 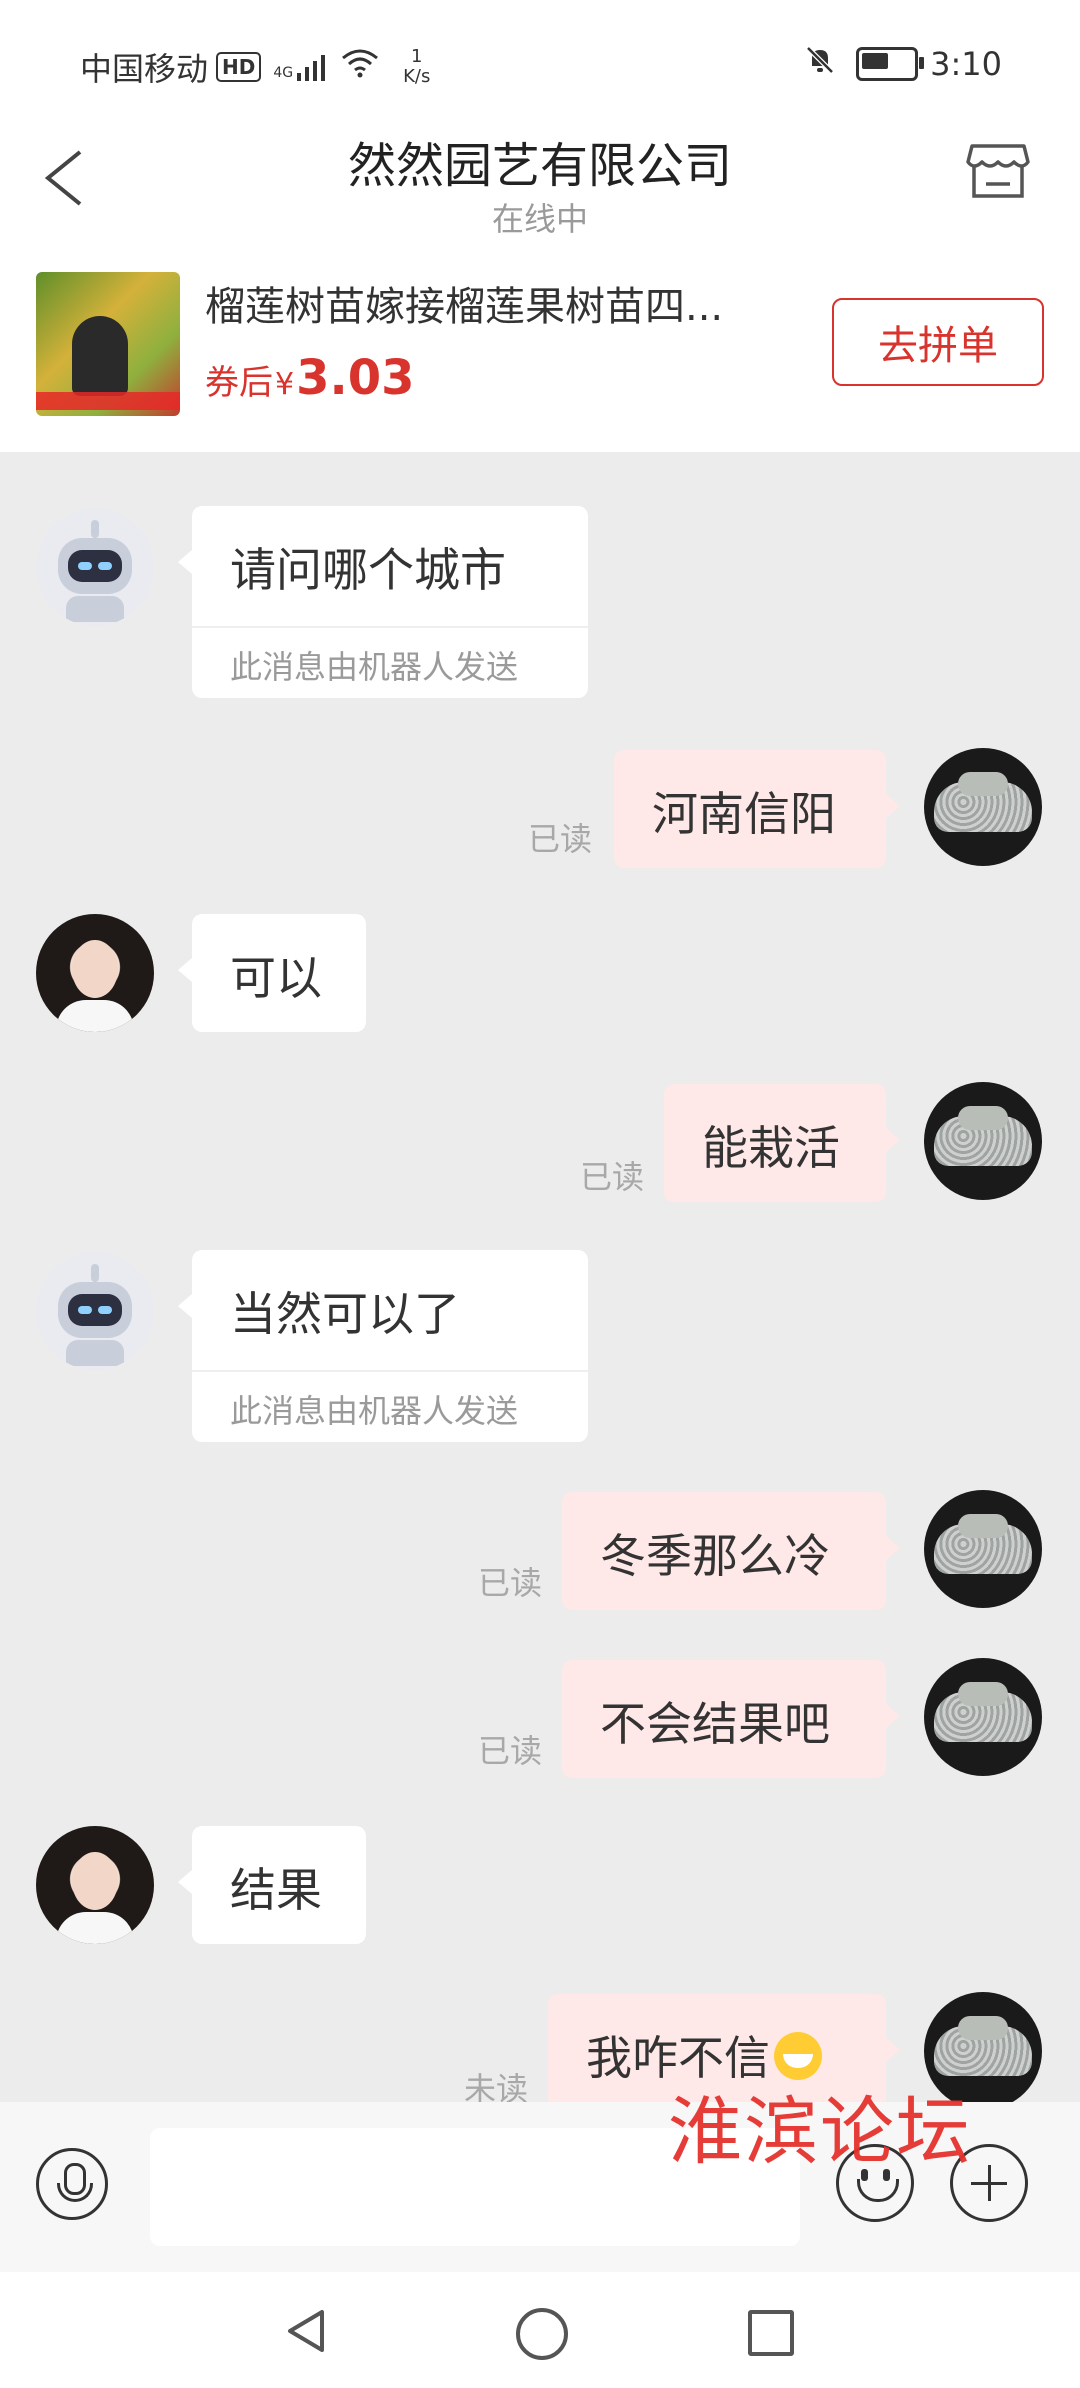 I want to click on status-left: 中国移动 HD 4G 1 K/s, so click(x=255, y=67).